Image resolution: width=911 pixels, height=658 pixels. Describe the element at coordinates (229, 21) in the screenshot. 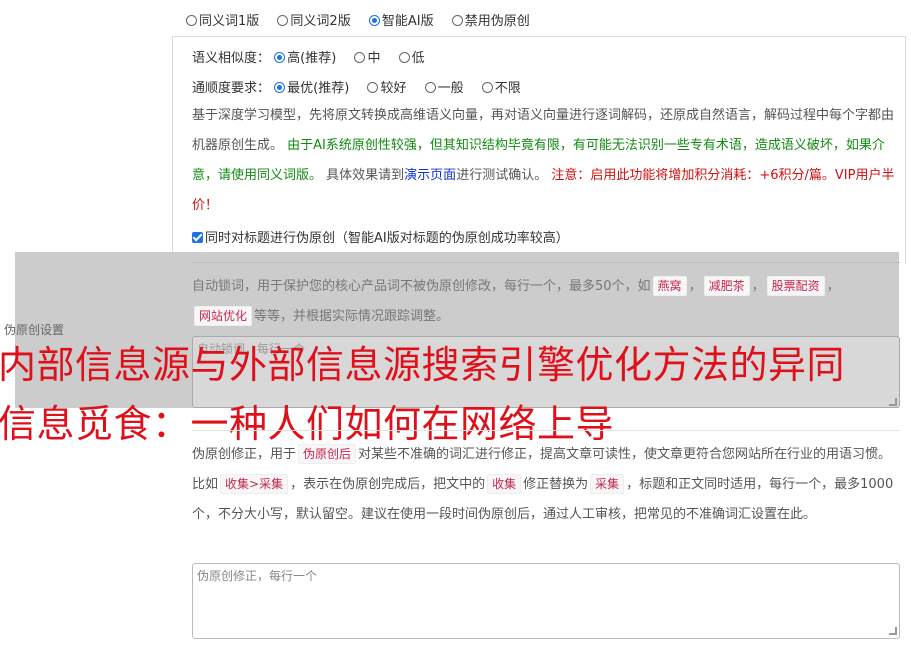

I see `mode-option-label: 同义词1版` at that location.